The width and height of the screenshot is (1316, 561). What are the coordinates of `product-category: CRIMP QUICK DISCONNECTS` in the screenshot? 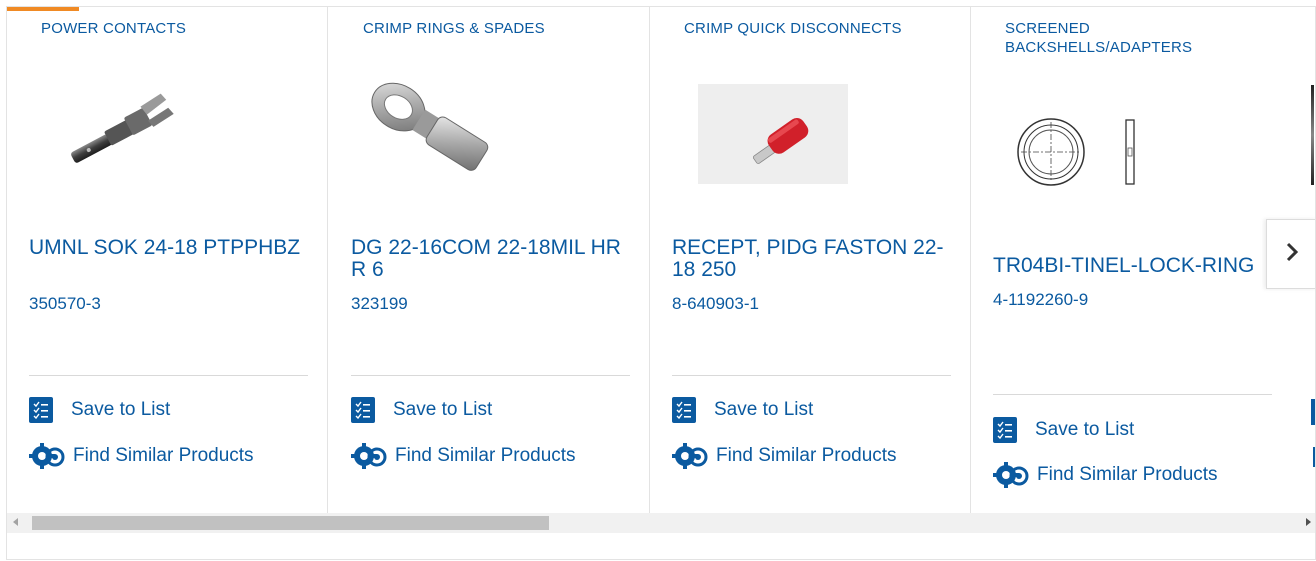 It's located at (814, 28).